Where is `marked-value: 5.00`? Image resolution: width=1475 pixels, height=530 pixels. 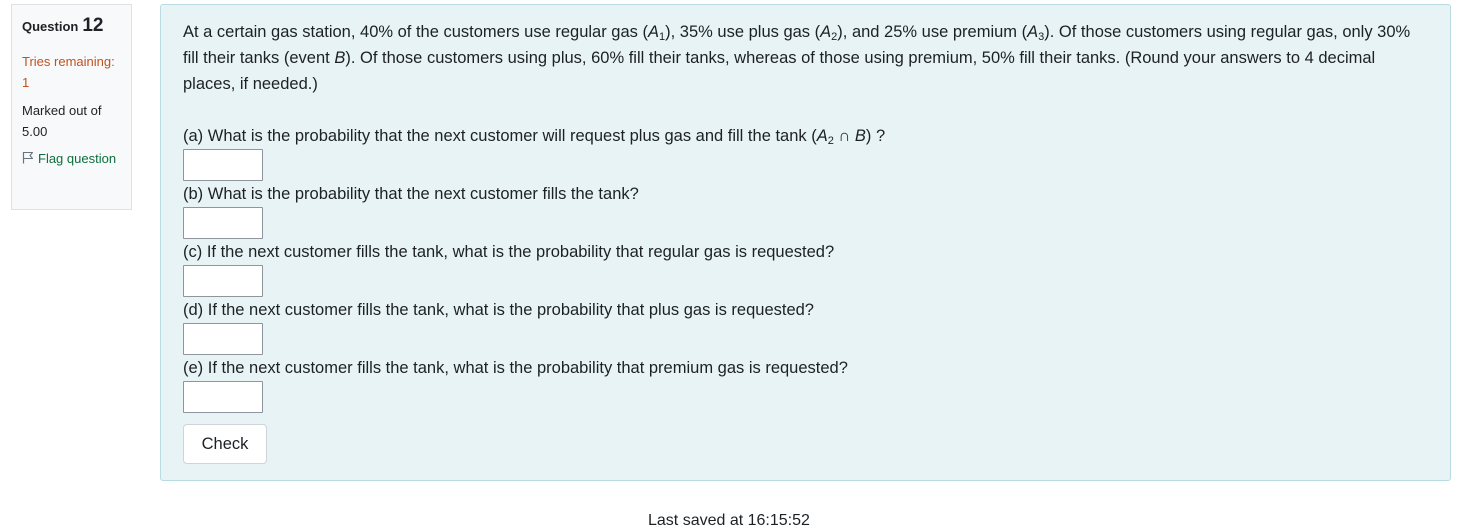
marked-value: 5.00 is located at coordinates (35, 131).